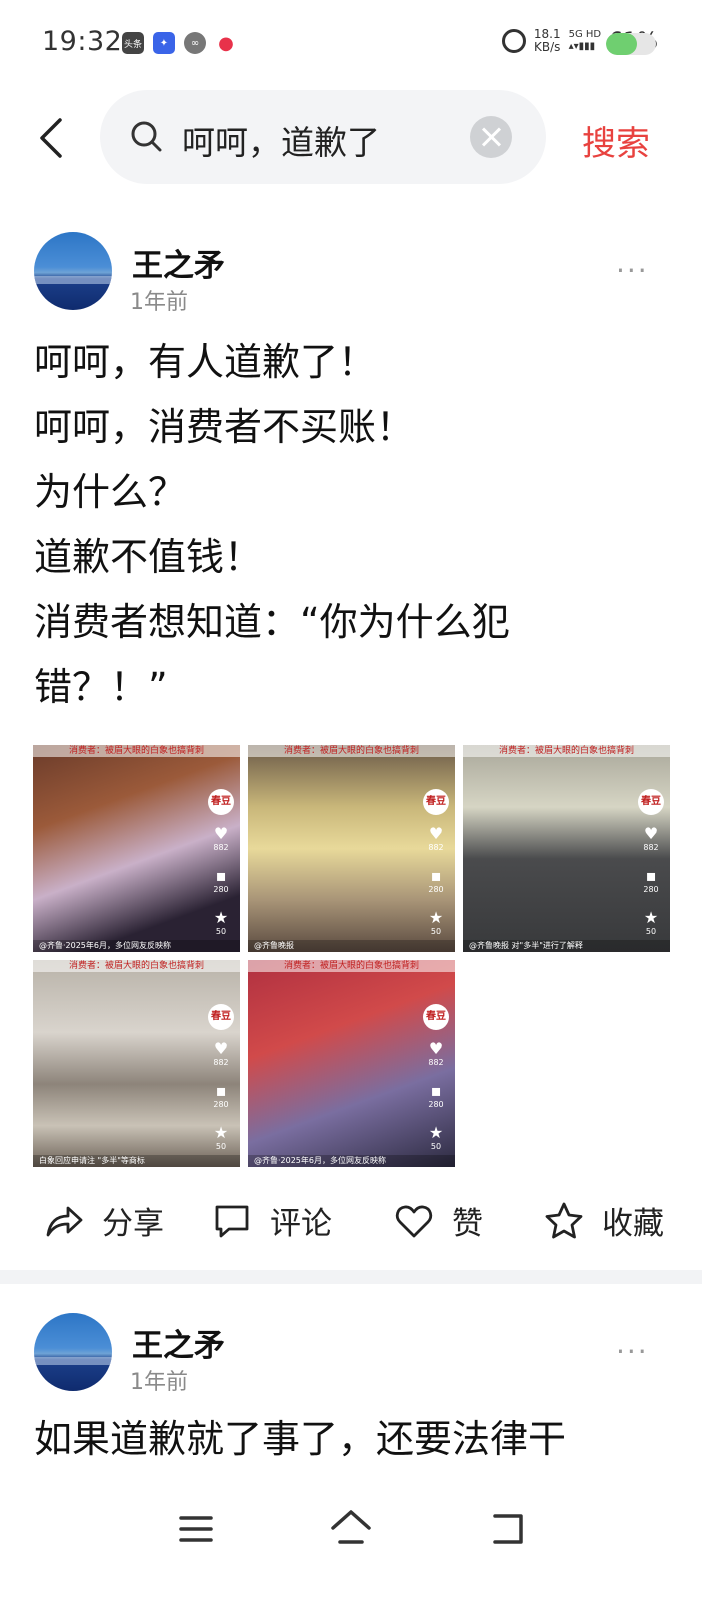 The image size is (720, 1608). I want to click on post-line: 错？！”, so click(101, 687).